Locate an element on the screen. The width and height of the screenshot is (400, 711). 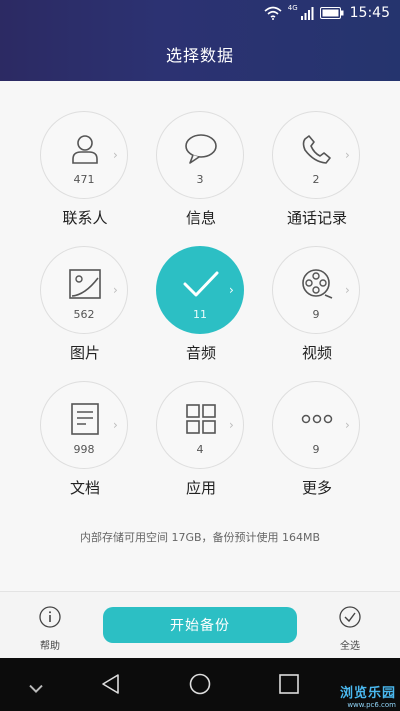
documents-count: 998 is located at coordinates (84, 449).